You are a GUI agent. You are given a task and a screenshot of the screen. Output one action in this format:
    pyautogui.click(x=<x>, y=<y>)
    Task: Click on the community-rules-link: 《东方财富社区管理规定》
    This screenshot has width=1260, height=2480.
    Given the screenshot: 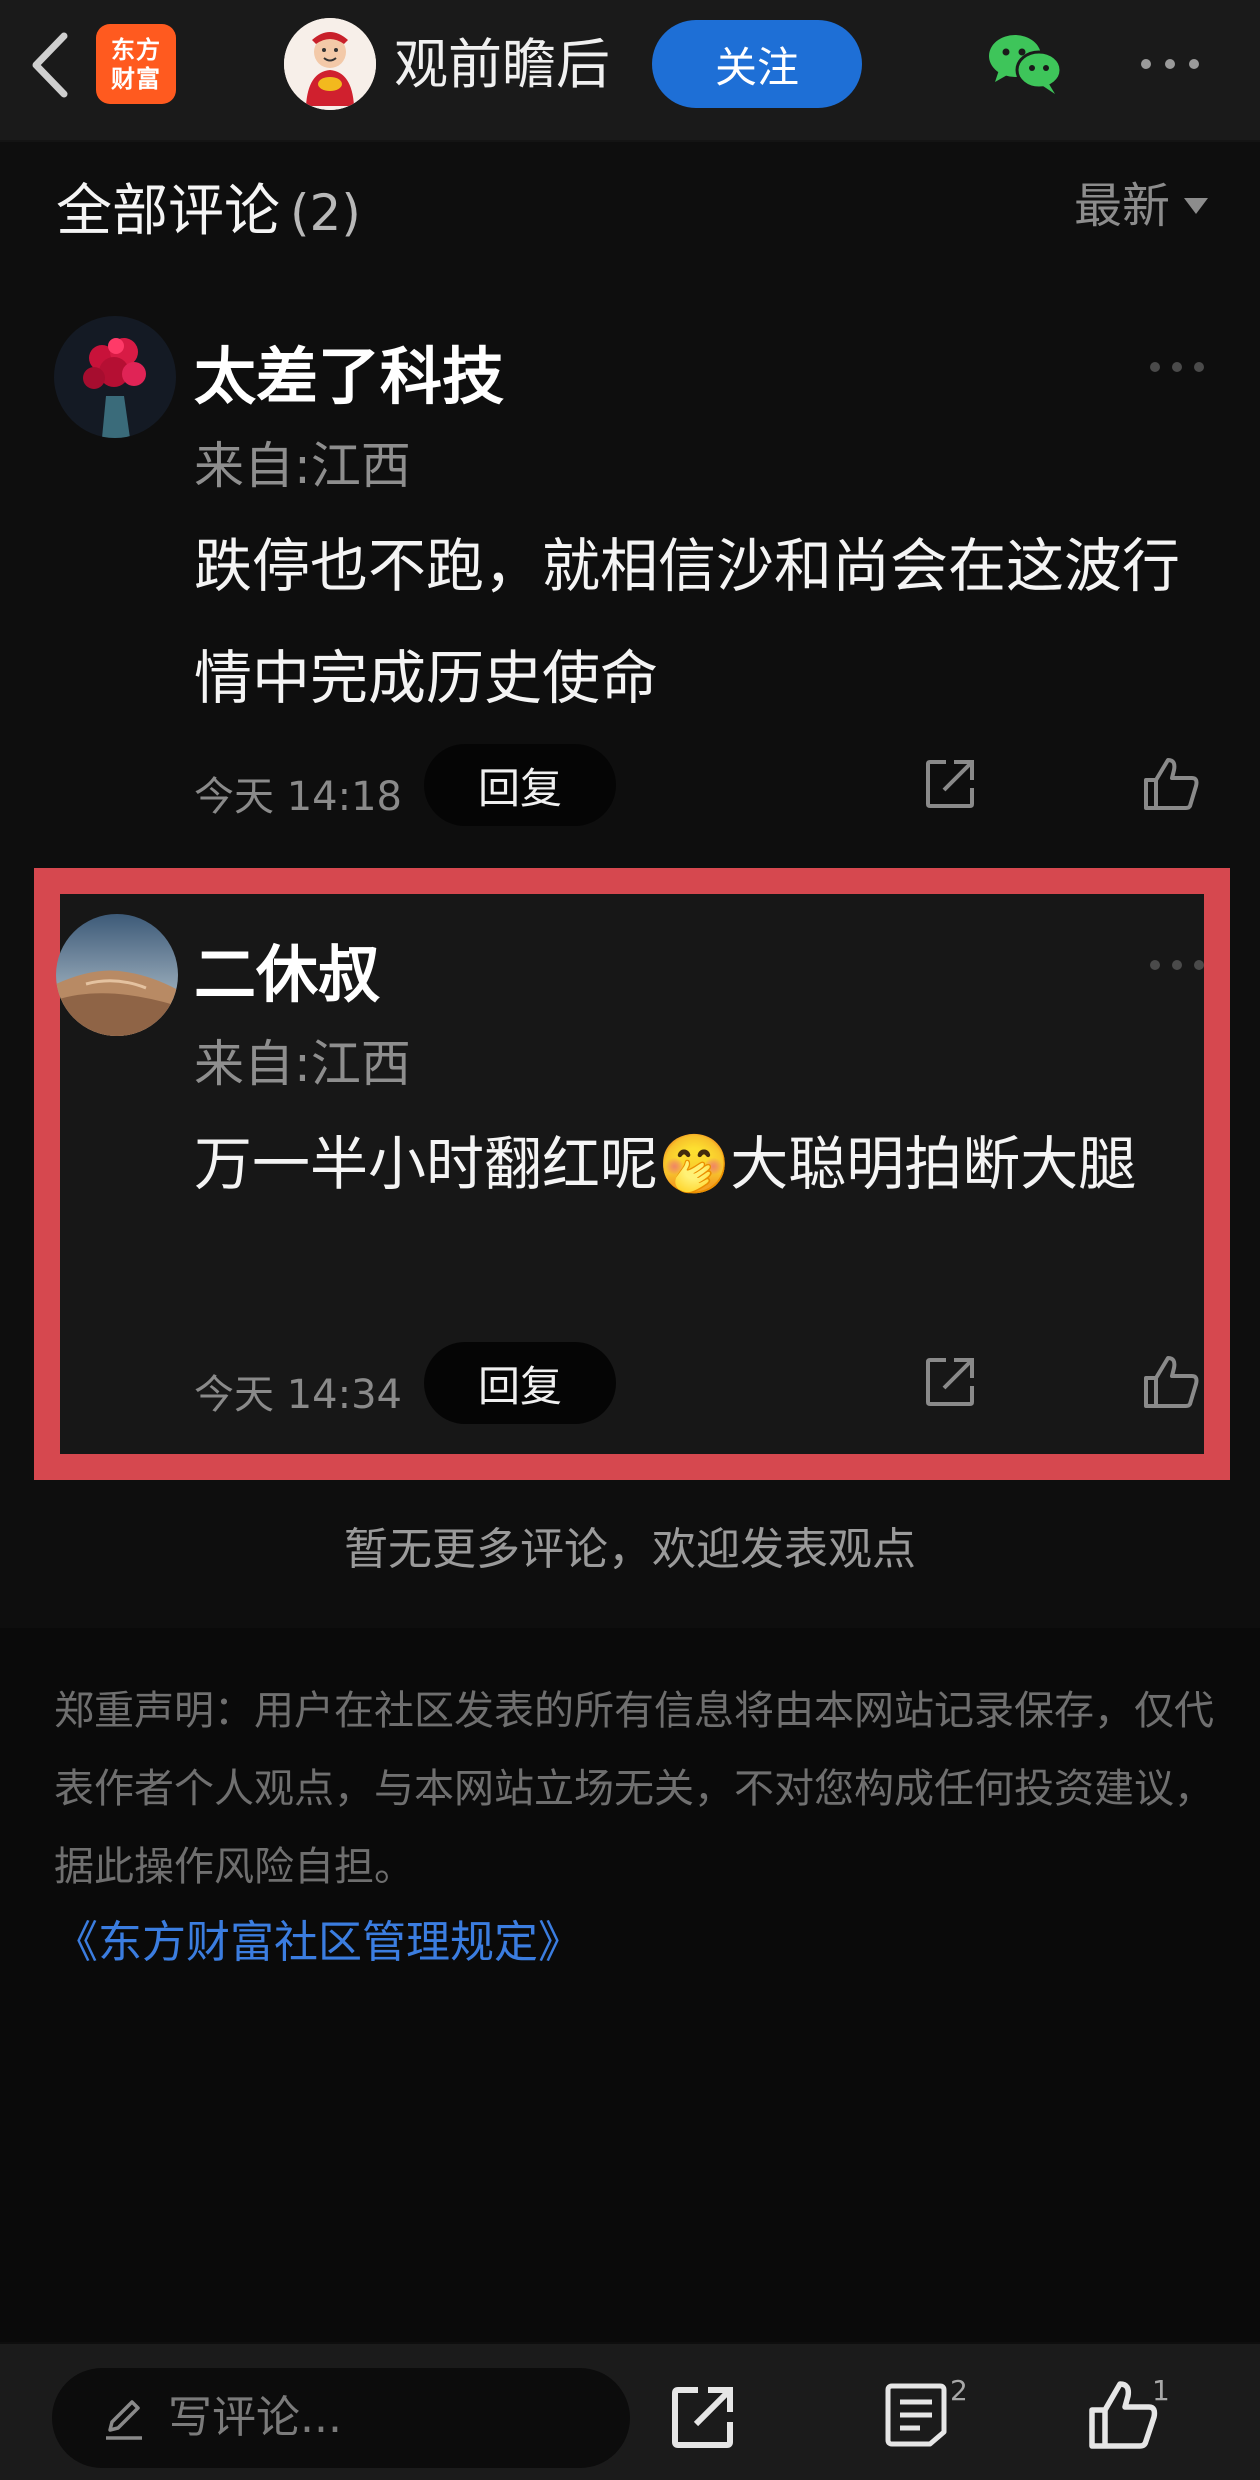 What is the action you would take?
    pyautogui.click(x=318, y=1938)
    